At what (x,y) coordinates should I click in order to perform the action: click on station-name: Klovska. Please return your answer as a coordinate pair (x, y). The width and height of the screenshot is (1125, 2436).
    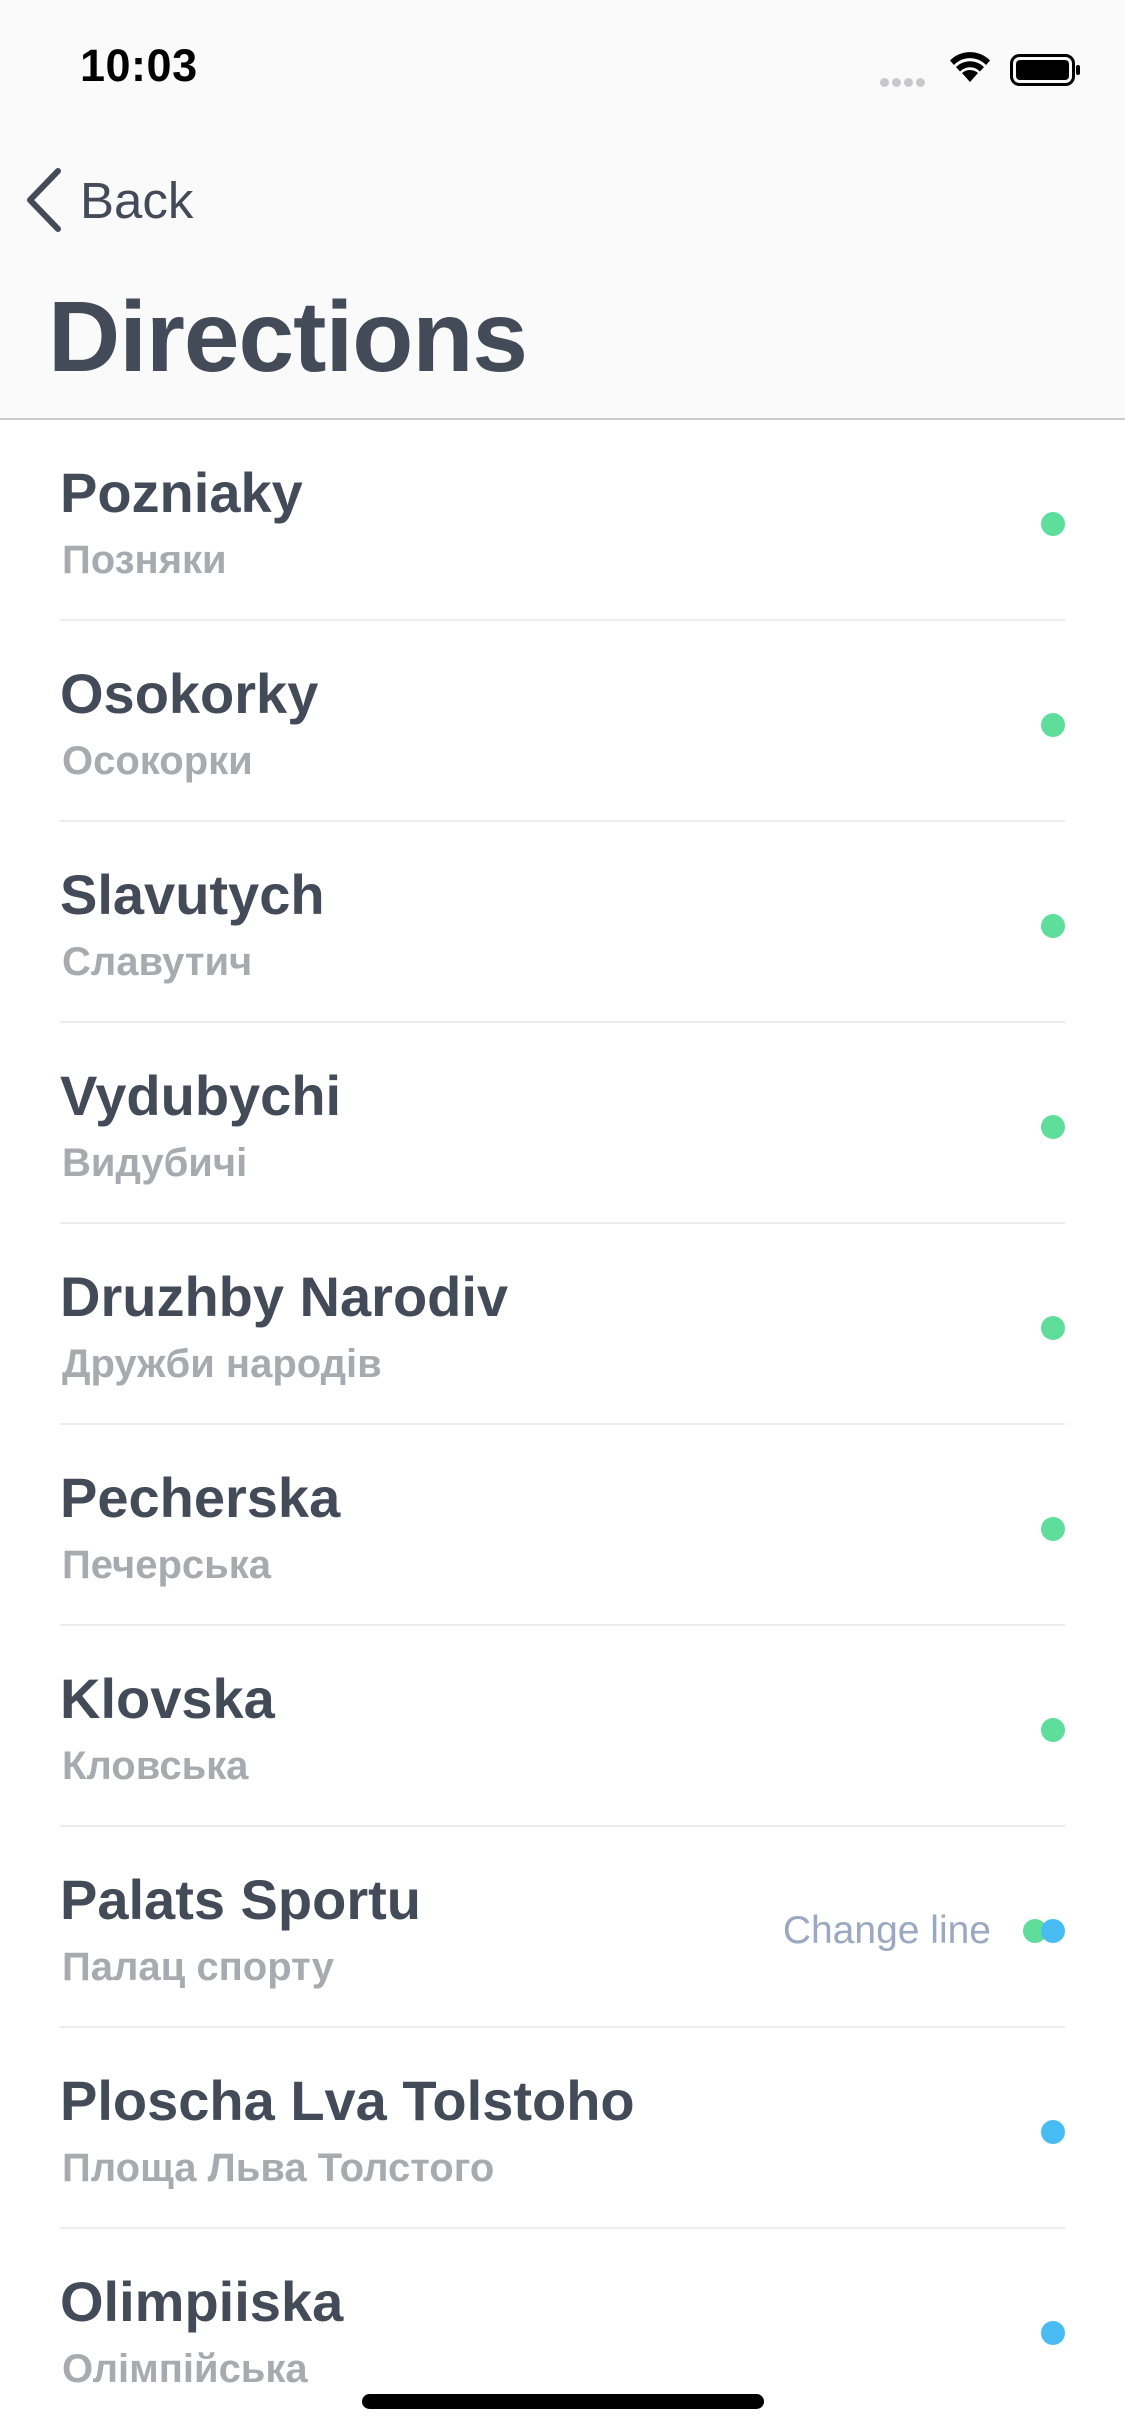
    Looking at the image, I should click on (167, 1698).